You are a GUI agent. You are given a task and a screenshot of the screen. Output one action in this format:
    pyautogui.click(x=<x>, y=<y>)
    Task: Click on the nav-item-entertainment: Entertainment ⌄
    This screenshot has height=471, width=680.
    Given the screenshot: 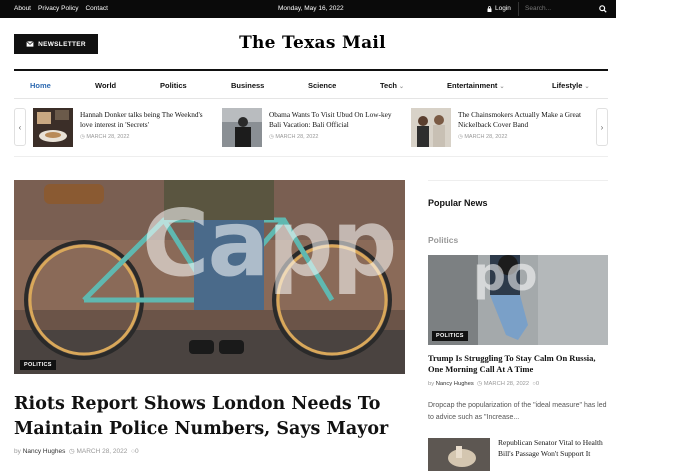 What is the action you would take?
    pyautogui.click(x=475, y=85)
    